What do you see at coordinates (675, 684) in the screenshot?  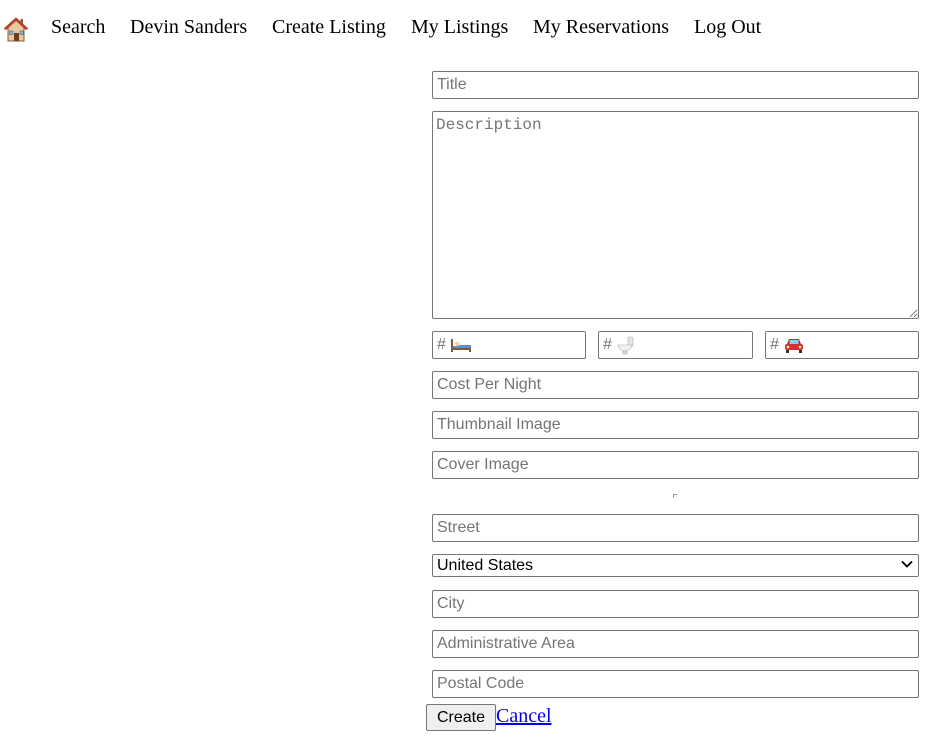 I see `postal-code-input` at bounding box center [675, 684].